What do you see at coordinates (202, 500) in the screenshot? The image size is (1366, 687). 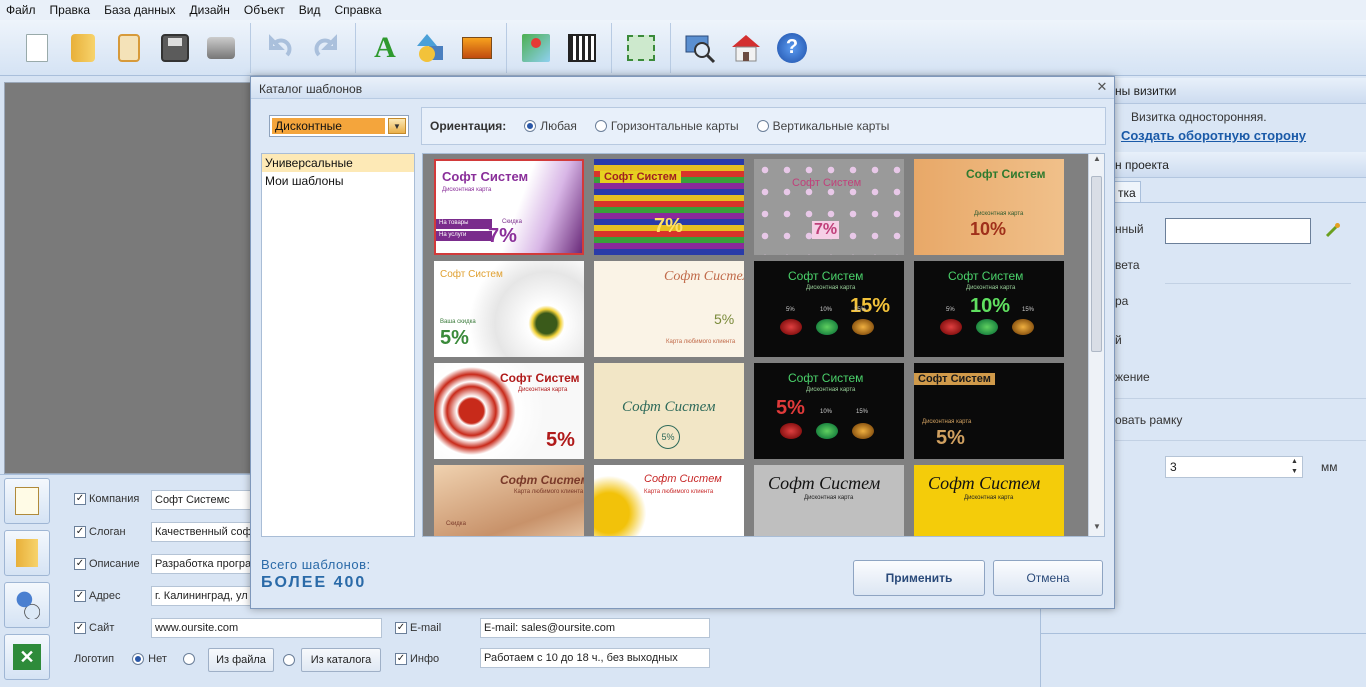 I see `company-field: Софт Системс` at bounding box center [202, 500].